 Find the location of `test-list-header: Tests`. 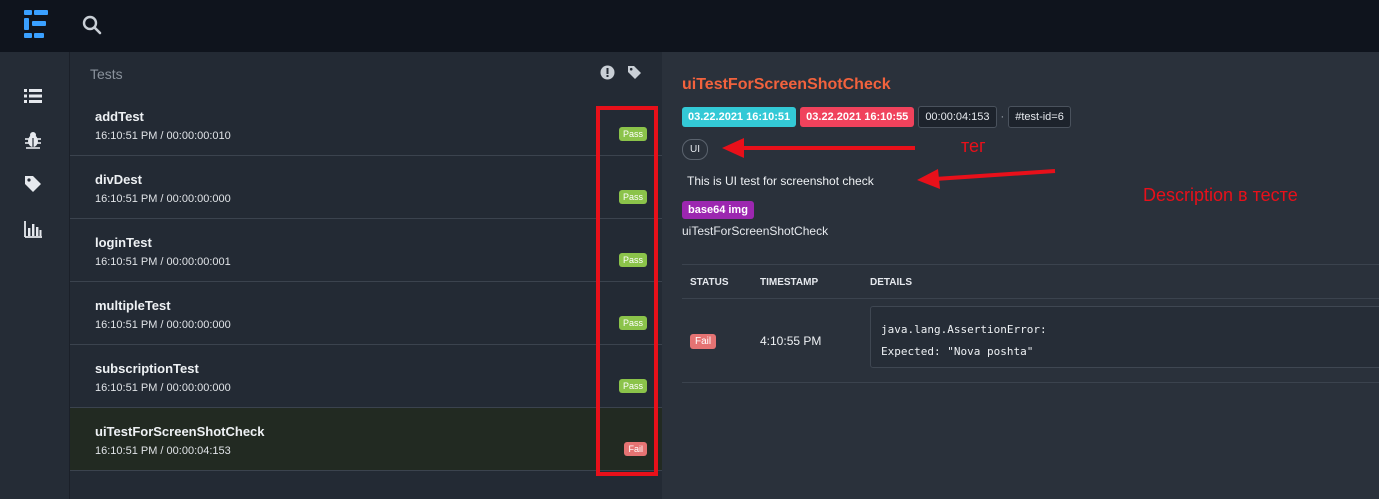

test-list-header: Tests is located at coordinates (366, 72).